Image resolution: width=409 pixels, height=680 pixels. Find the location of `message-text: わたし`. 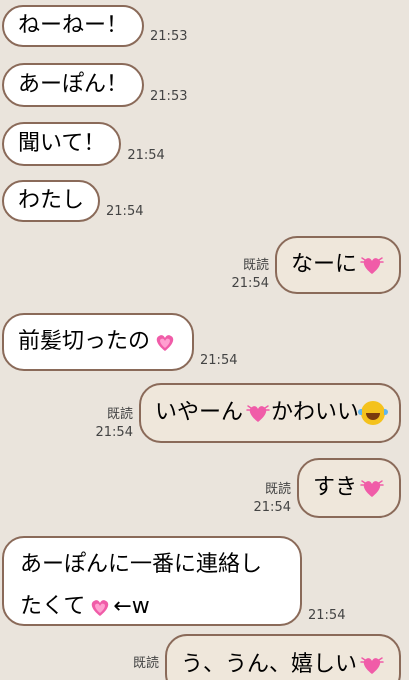

message-text: わたし is located at coordinates (51, 200).